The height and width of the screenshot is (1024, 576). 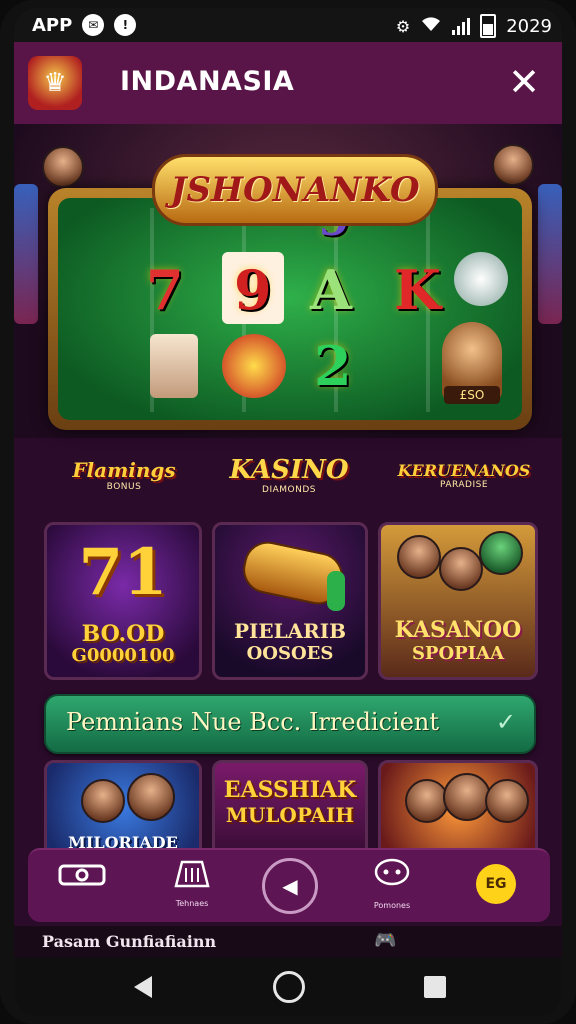 I want to click on slot-machine-icon, so click(x=192, y=877).